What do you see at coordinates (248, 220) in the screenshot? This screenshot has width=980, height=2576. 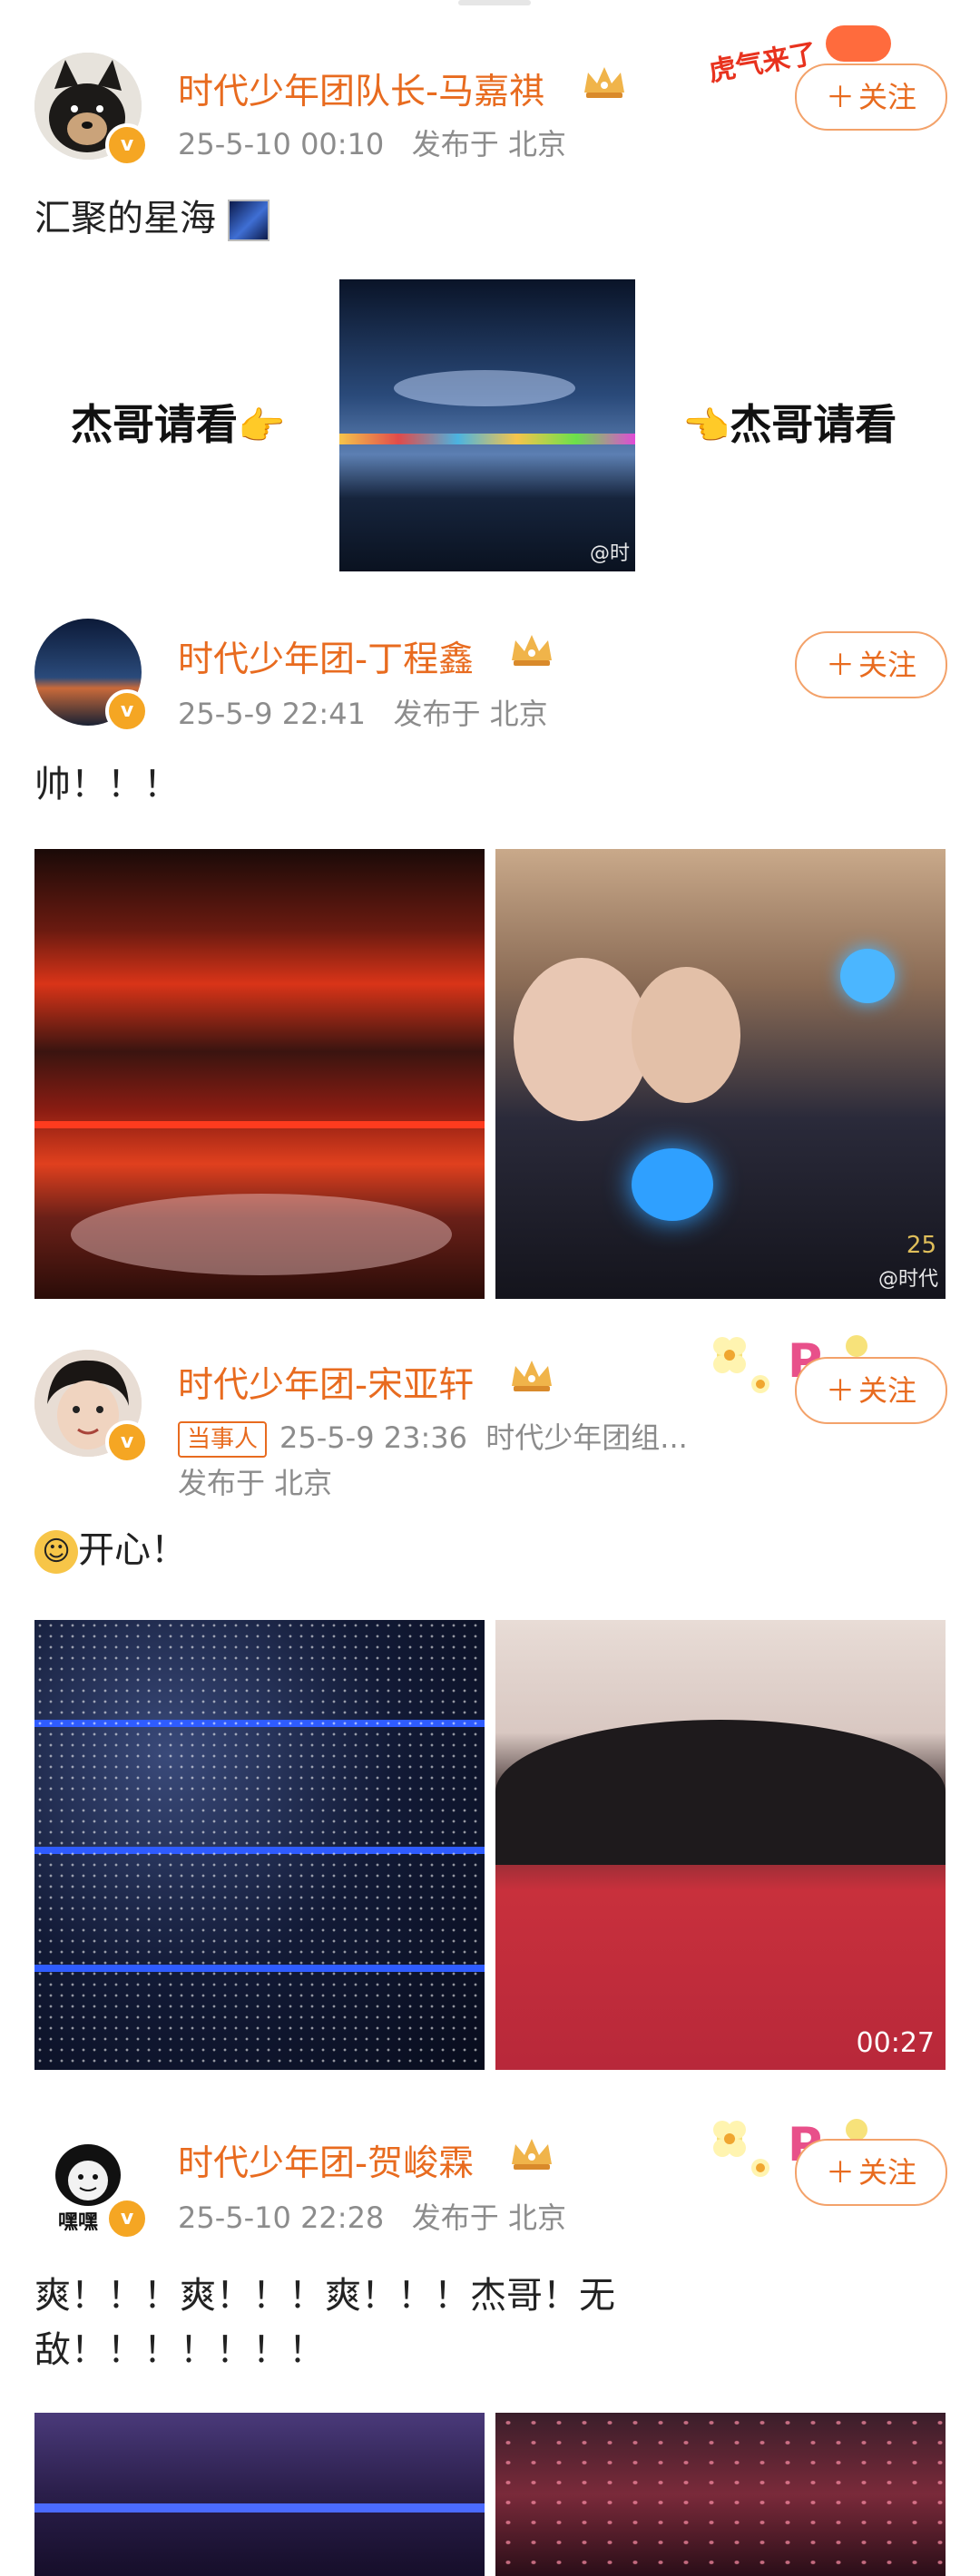 I see `galaxy-emoji-icon` at bounding box center [248, 220].